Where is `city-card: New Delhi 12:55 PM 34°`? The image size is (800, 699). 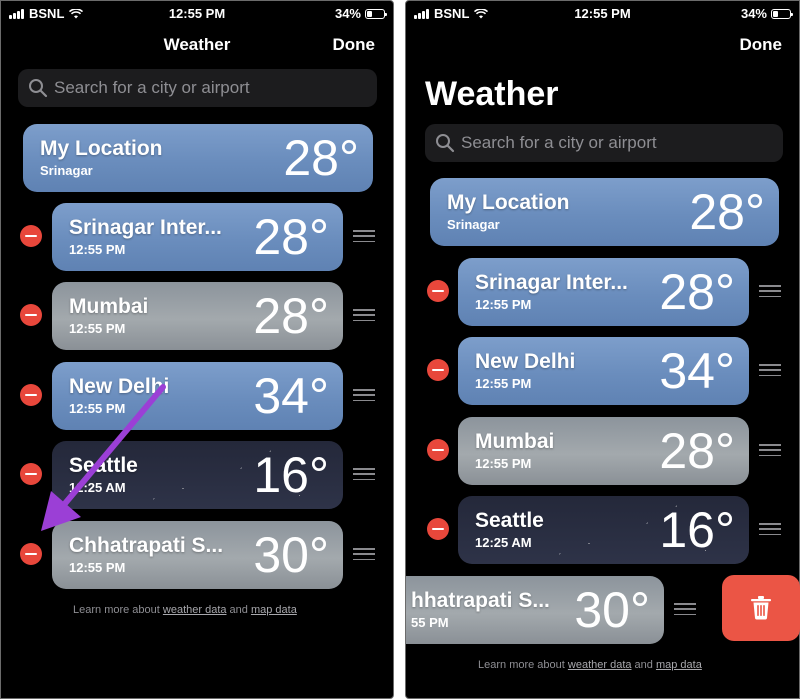 city-card: New Delhi 12:55 PM 34° is located at coordinates (603, 371).